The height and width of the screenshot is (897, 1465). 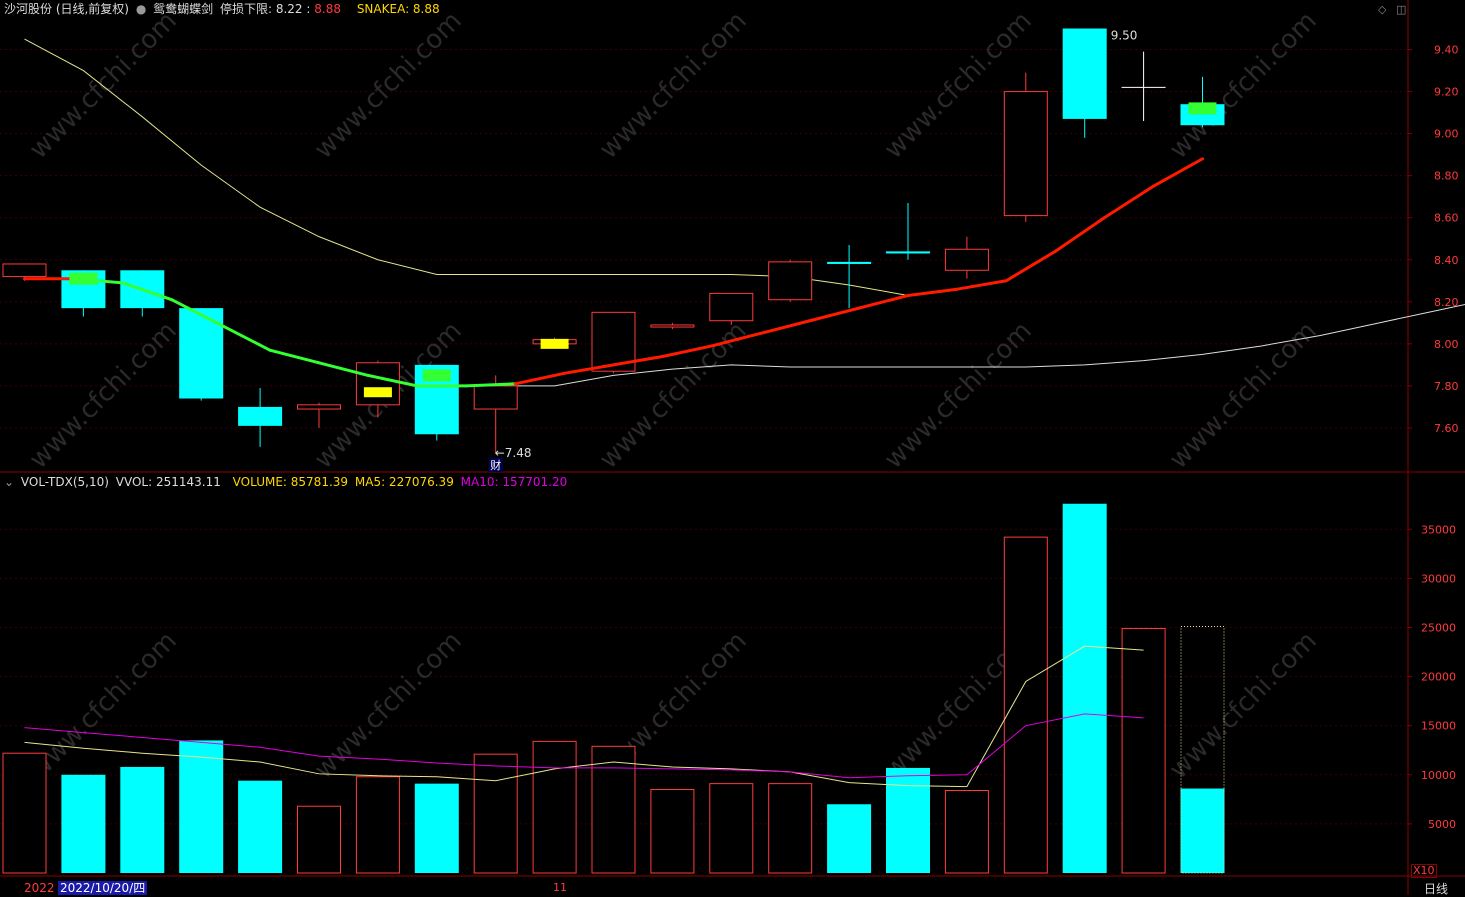 What do you see at coordinates (1446, 176) in the screenshot?
I see `price-tick-label: 8.80` at bounding box center [1446, 176].